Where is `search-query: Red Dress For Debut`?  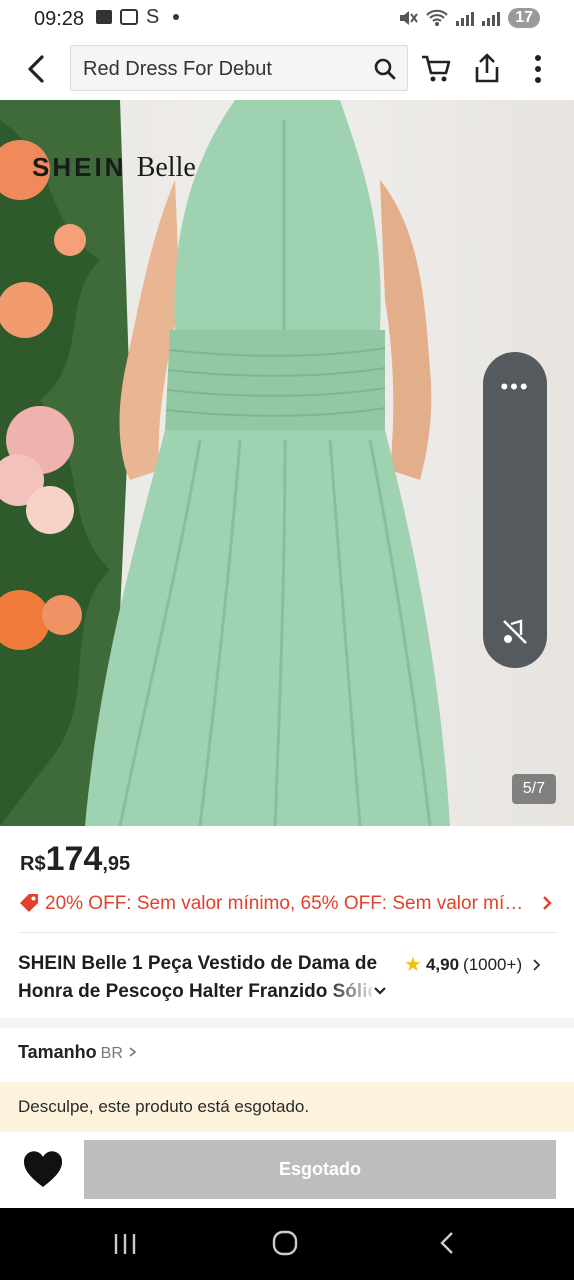
search-query: Red Dress For Debut is located at coordinates (177, 69).